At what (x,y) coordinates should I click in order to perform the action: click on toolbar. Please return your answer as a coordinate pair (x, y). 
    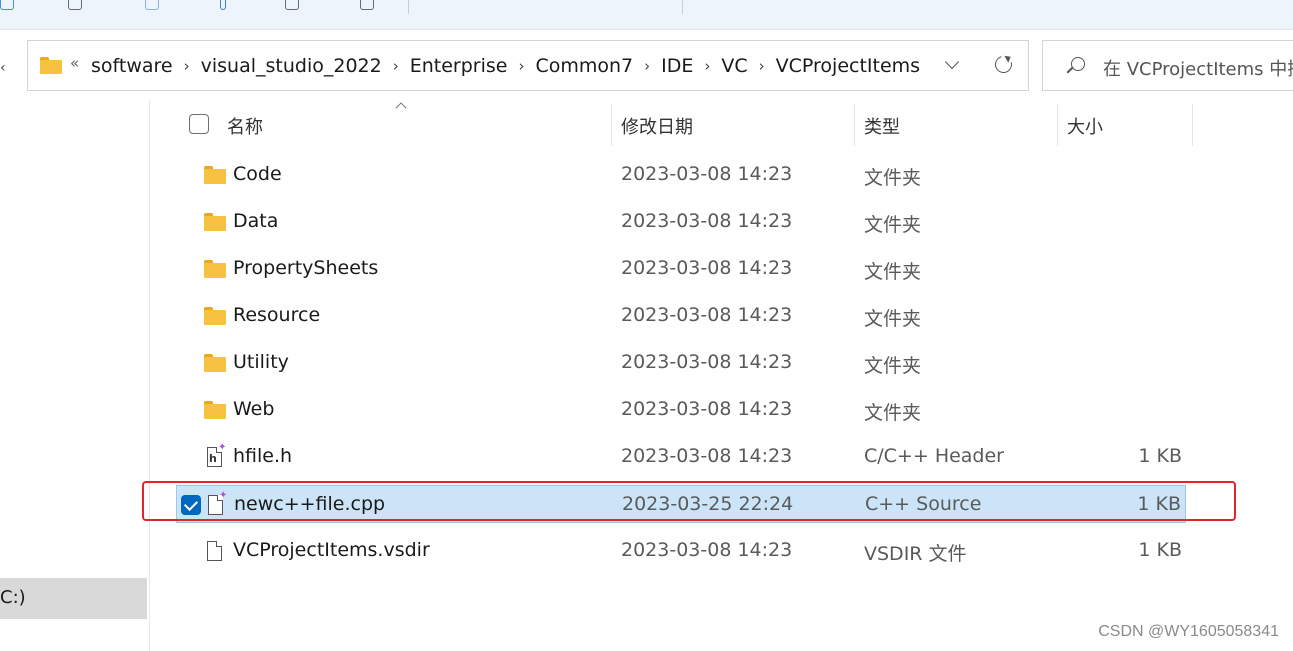
    Looking at the image, I should click on (646, 15).